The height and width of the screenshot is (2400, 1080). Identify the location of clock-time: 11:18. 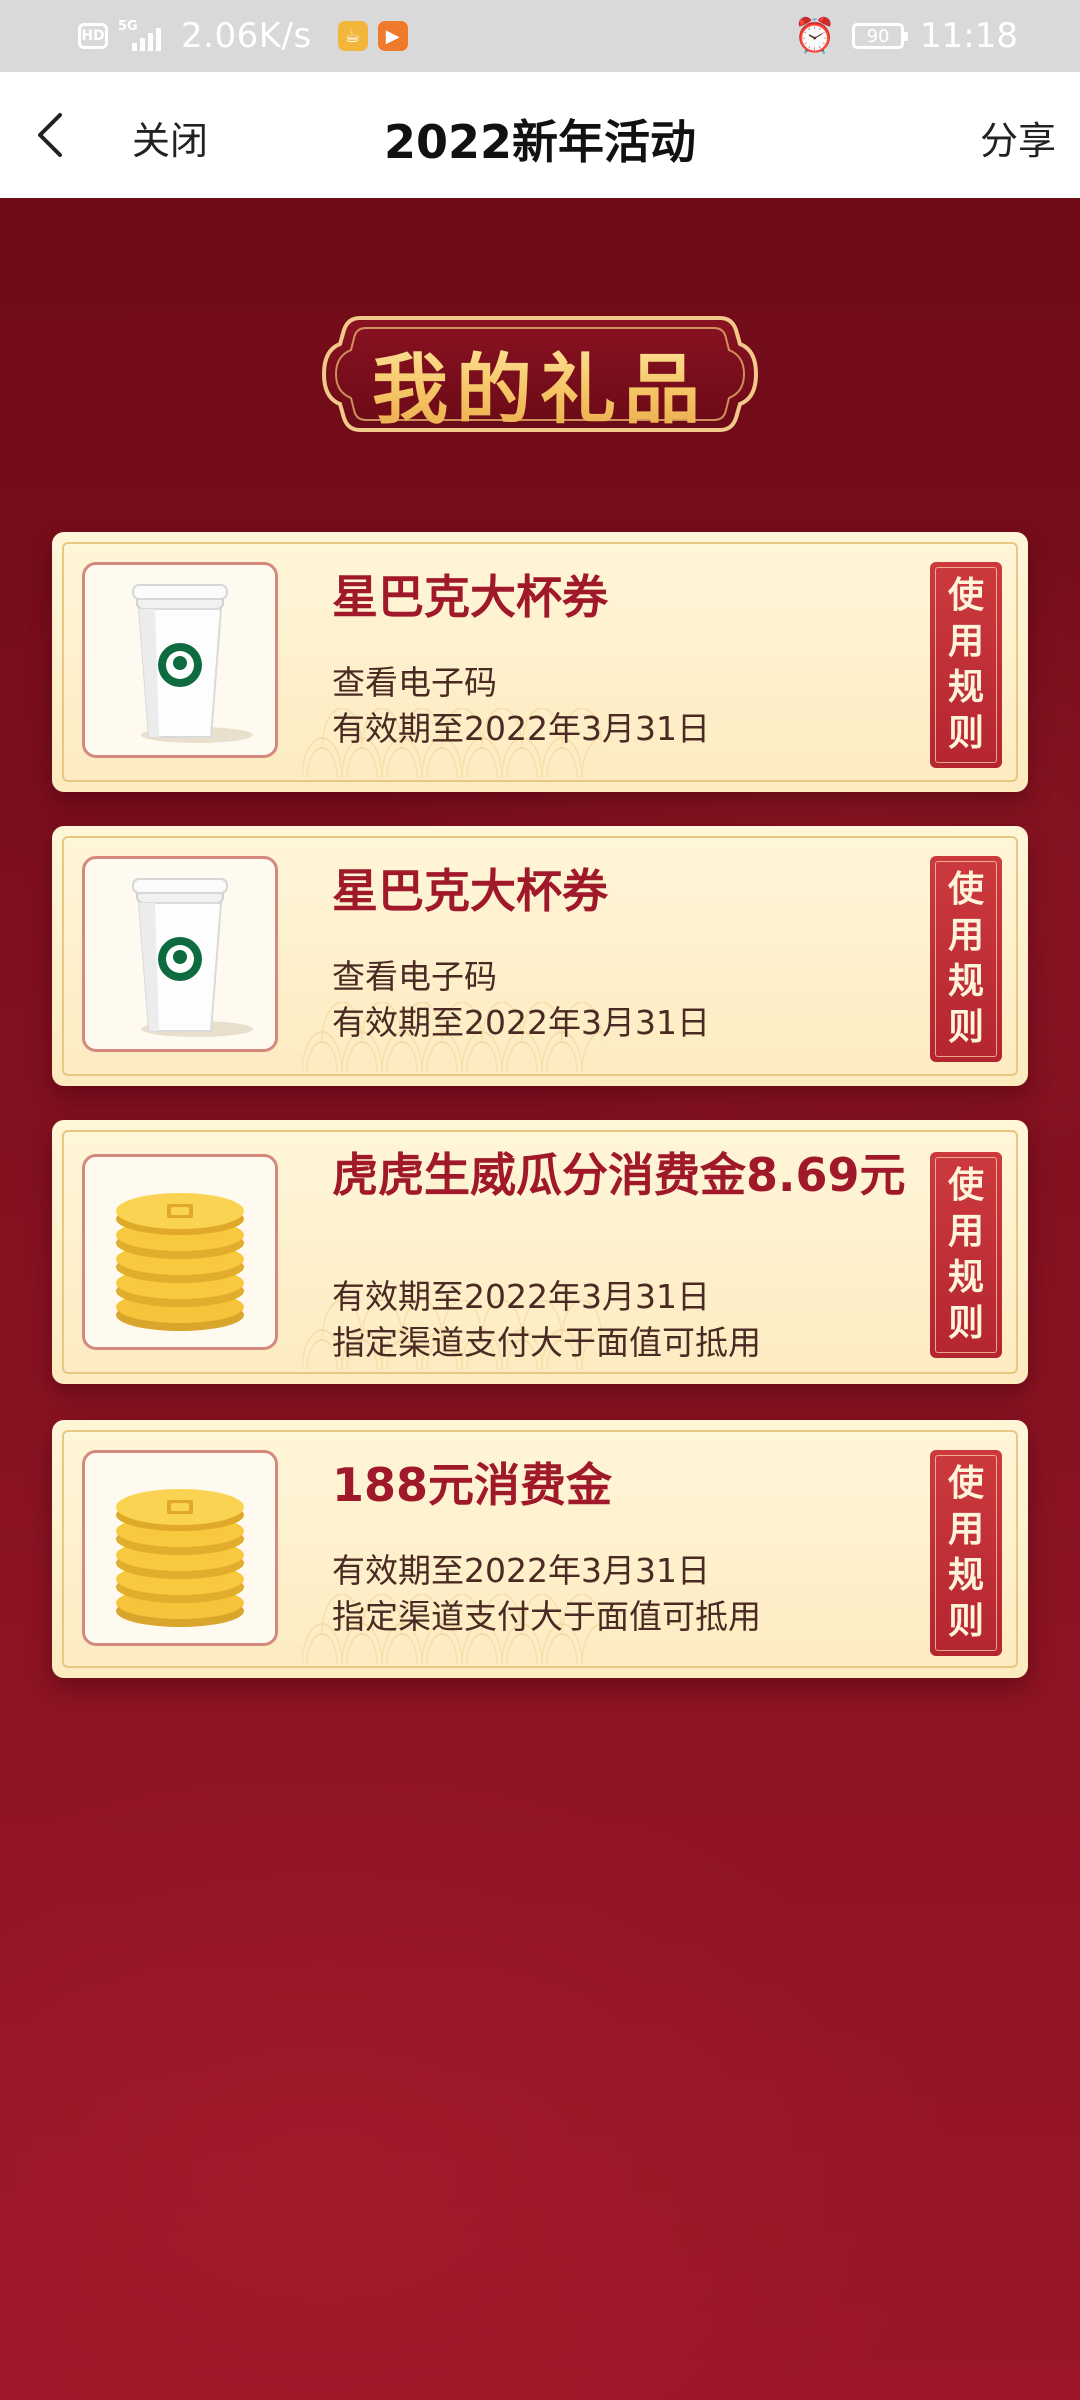
(969, 36).